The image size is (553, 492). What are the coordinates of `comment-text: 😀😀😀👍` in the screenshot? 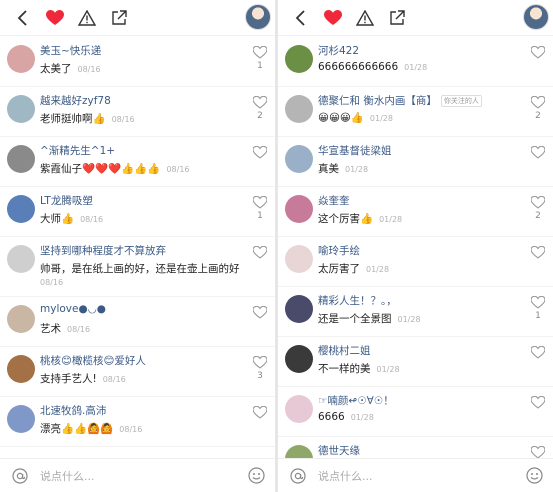 It's located at (341, 118).